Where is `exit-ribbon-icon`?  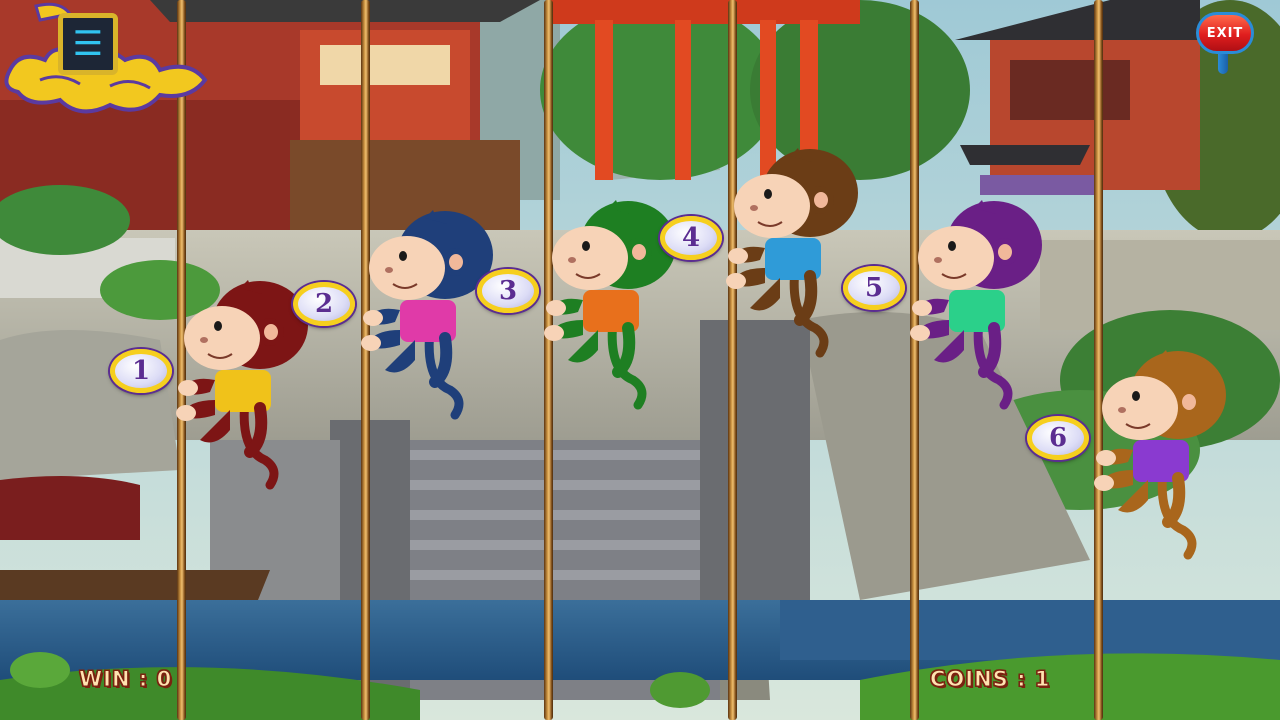
exit-ribbon-icon is located at coordinates (1223, 63).